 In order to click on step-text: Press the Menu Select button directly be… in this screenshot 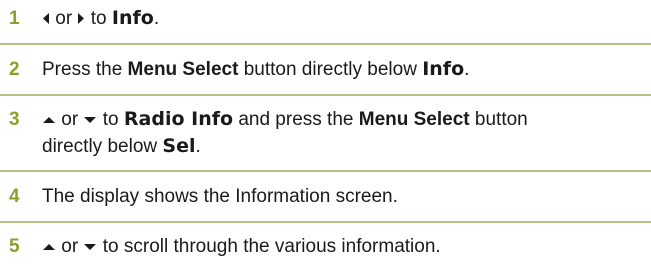, I will do `click(256, 69)`.